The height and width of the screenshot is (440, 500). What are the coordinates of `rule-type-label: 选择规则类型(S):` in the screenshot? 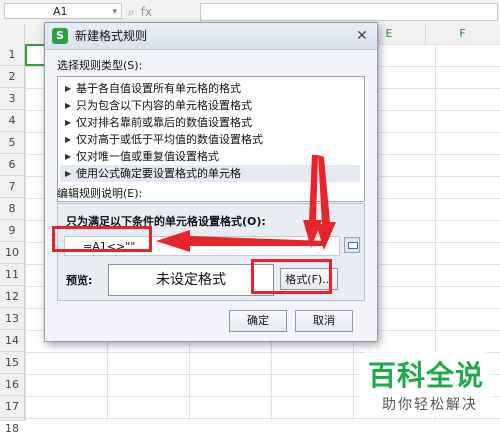 It's located at (100, 65).